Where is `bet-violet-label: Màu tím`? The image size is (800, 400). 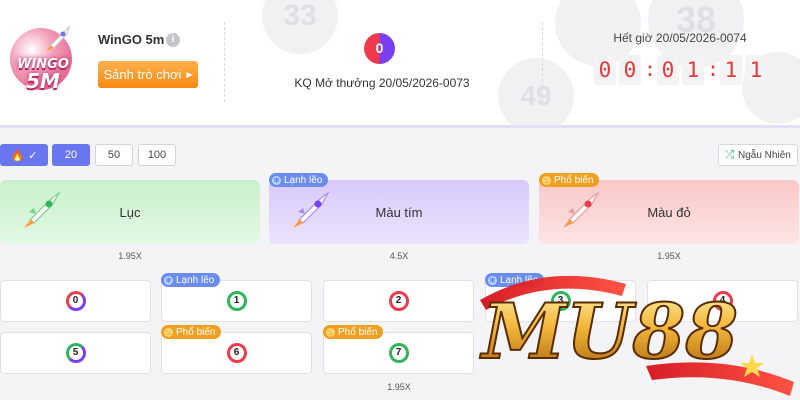
bet-violet-label: Màu tím is located at coordinates (399, 212).